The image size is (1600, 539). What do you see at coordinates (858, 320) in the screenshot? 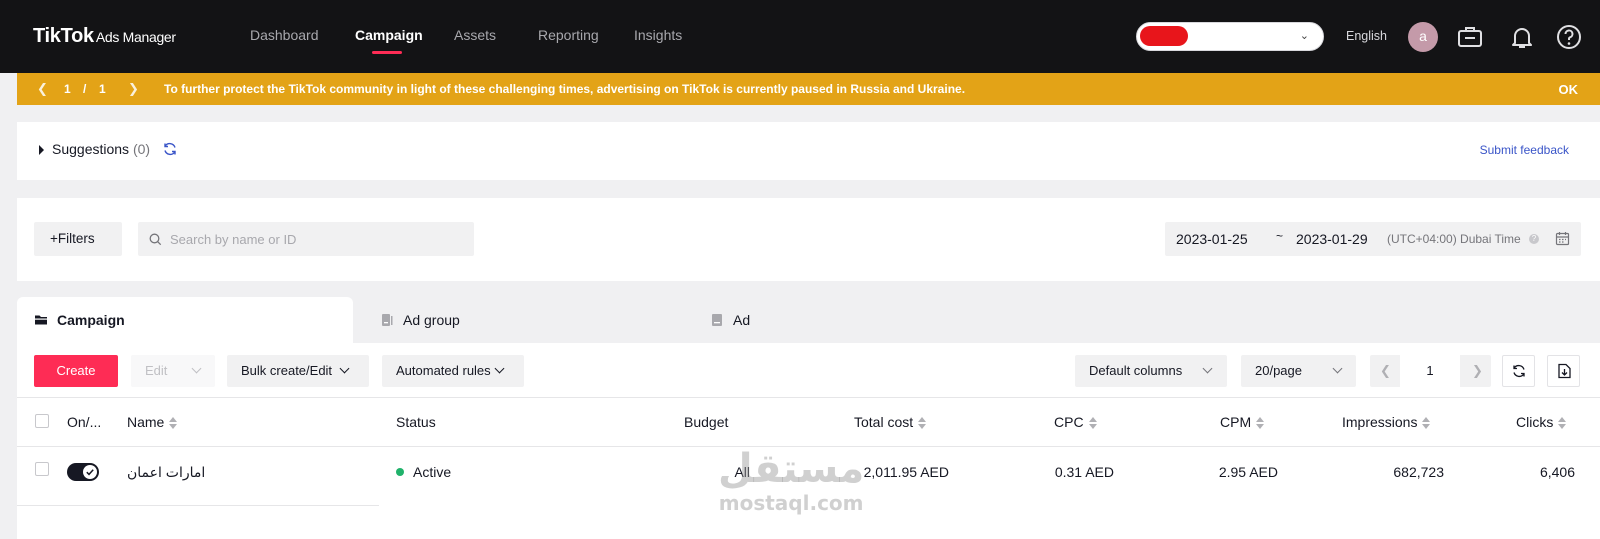
I see `tab-ad: Ad` at bounding box center [858, 320].